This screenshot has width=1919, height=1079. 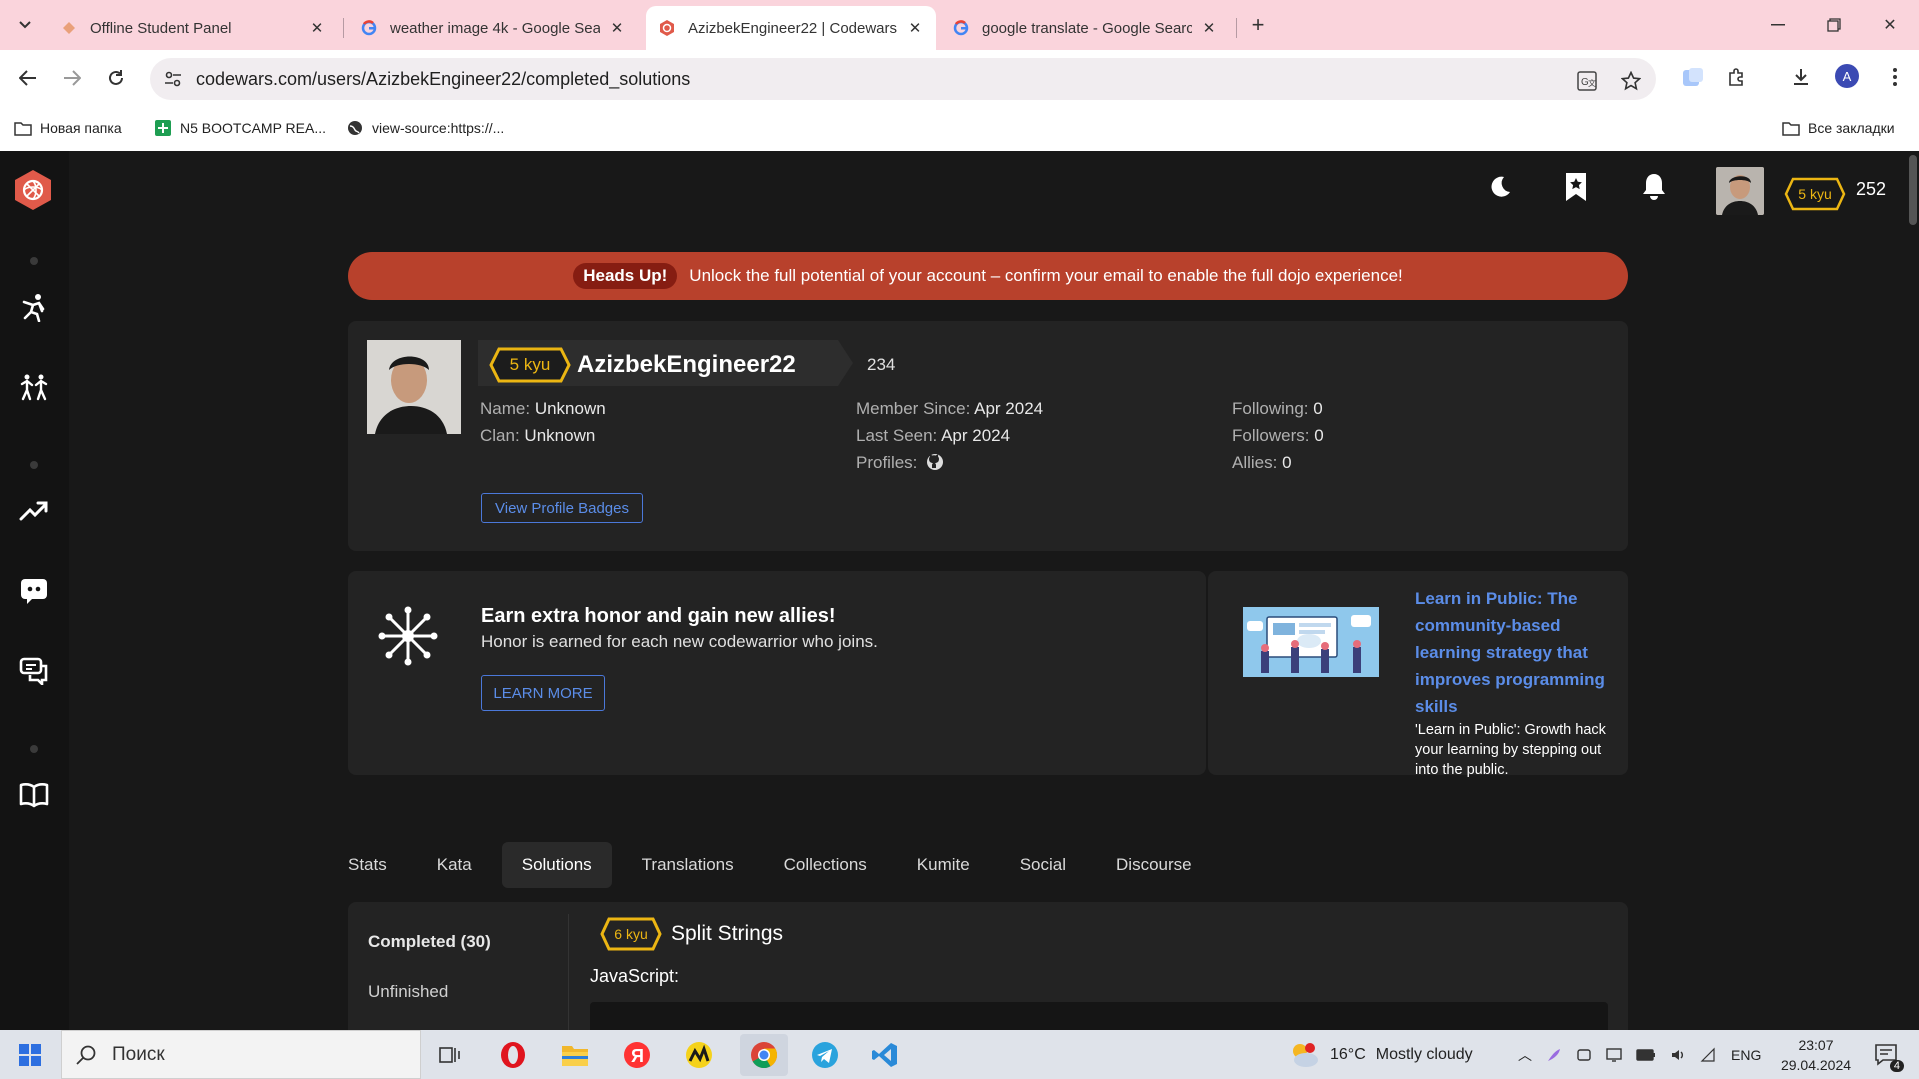 What do you see at coordinates (562, 508) in the screenshot?
I see `view-profile-badges-button: View Profile Badges` at bounding box center [562, 508].